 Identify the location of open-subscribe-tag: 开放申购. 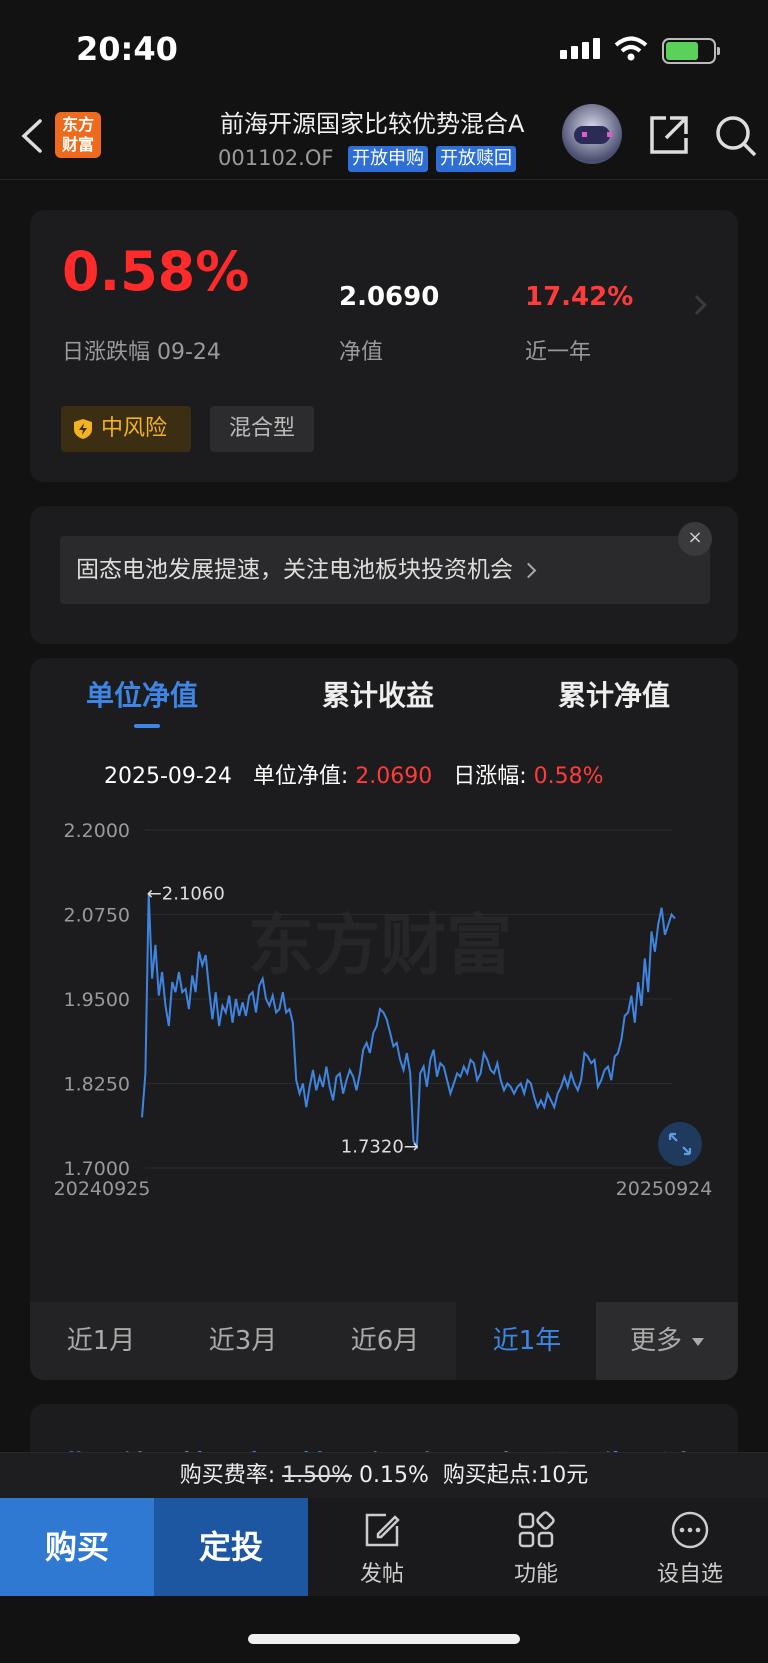
(388, 159).